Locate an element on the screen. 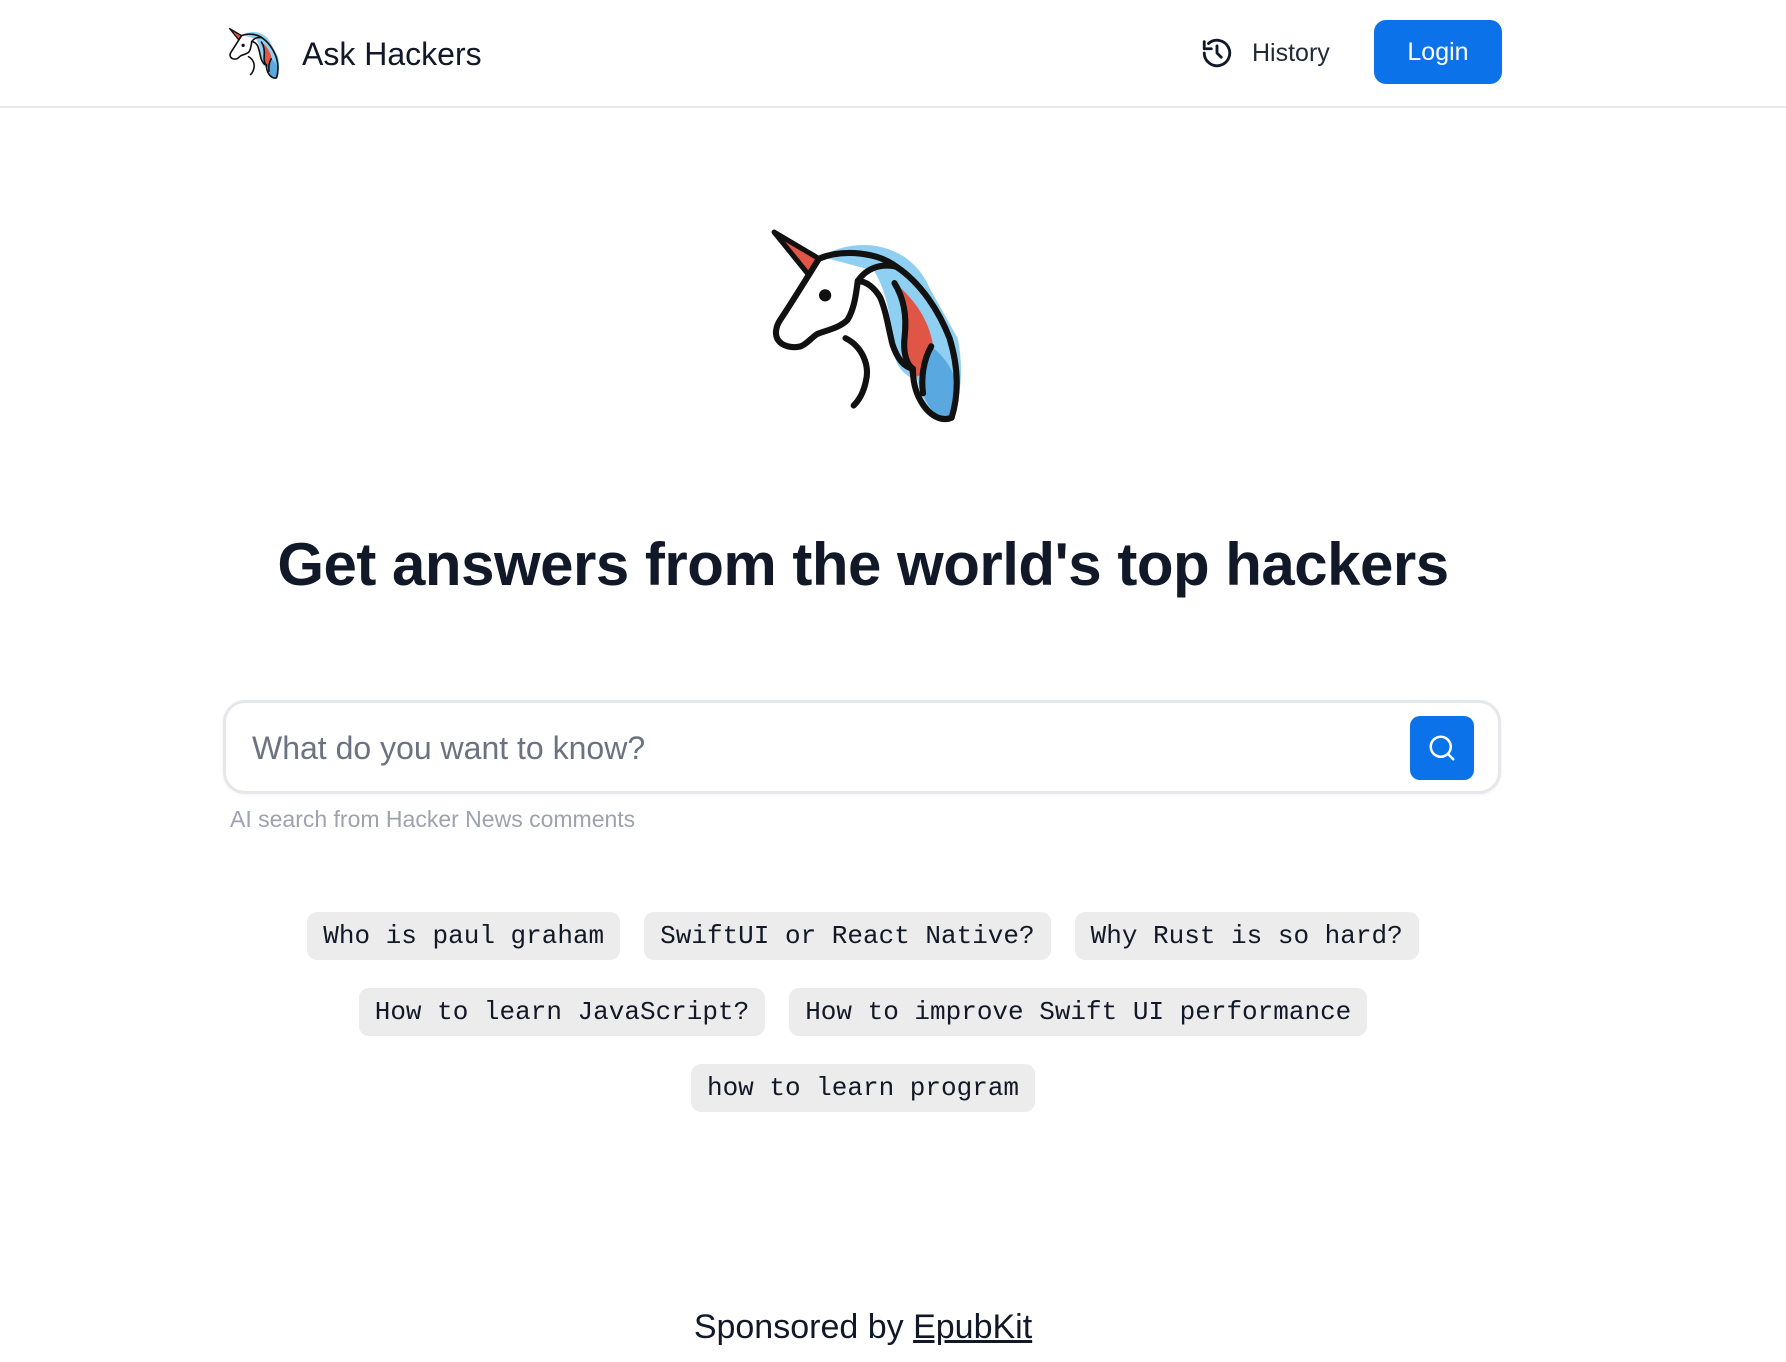 Image resolution: width=1786 pixels, height=1362 pixels. top-nav: Ask Hackers History Login is located at coordinates (893, 54).